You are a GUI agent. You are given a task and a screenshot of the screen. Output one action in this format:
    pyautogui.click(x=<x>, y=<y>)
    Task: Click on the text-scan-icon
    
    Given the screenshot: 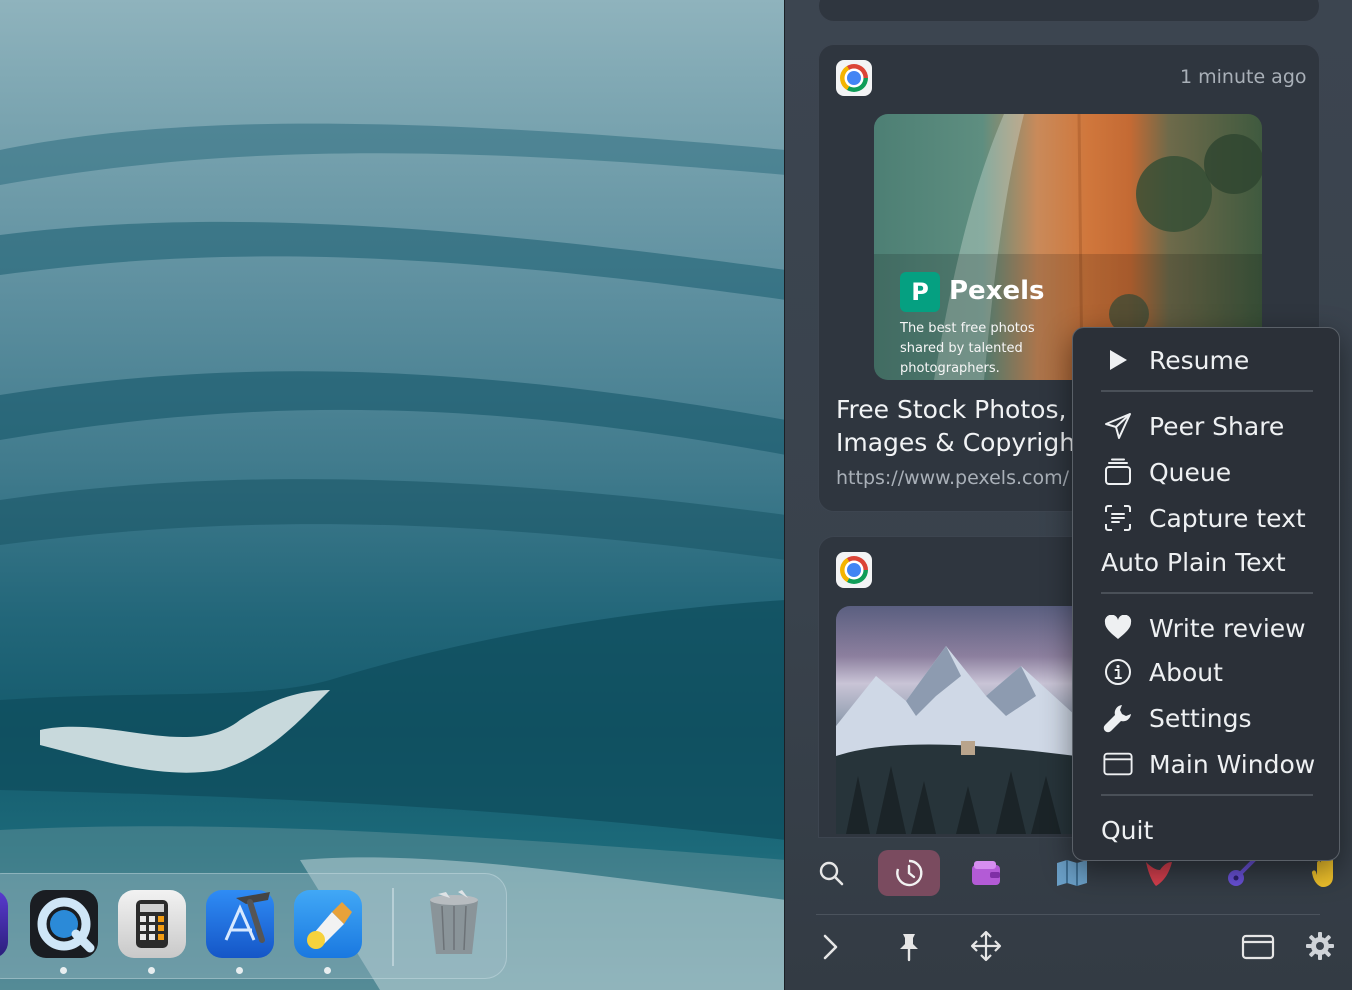 What is the action you would take?
    pyautogui.click(x=1118, y=518)
    